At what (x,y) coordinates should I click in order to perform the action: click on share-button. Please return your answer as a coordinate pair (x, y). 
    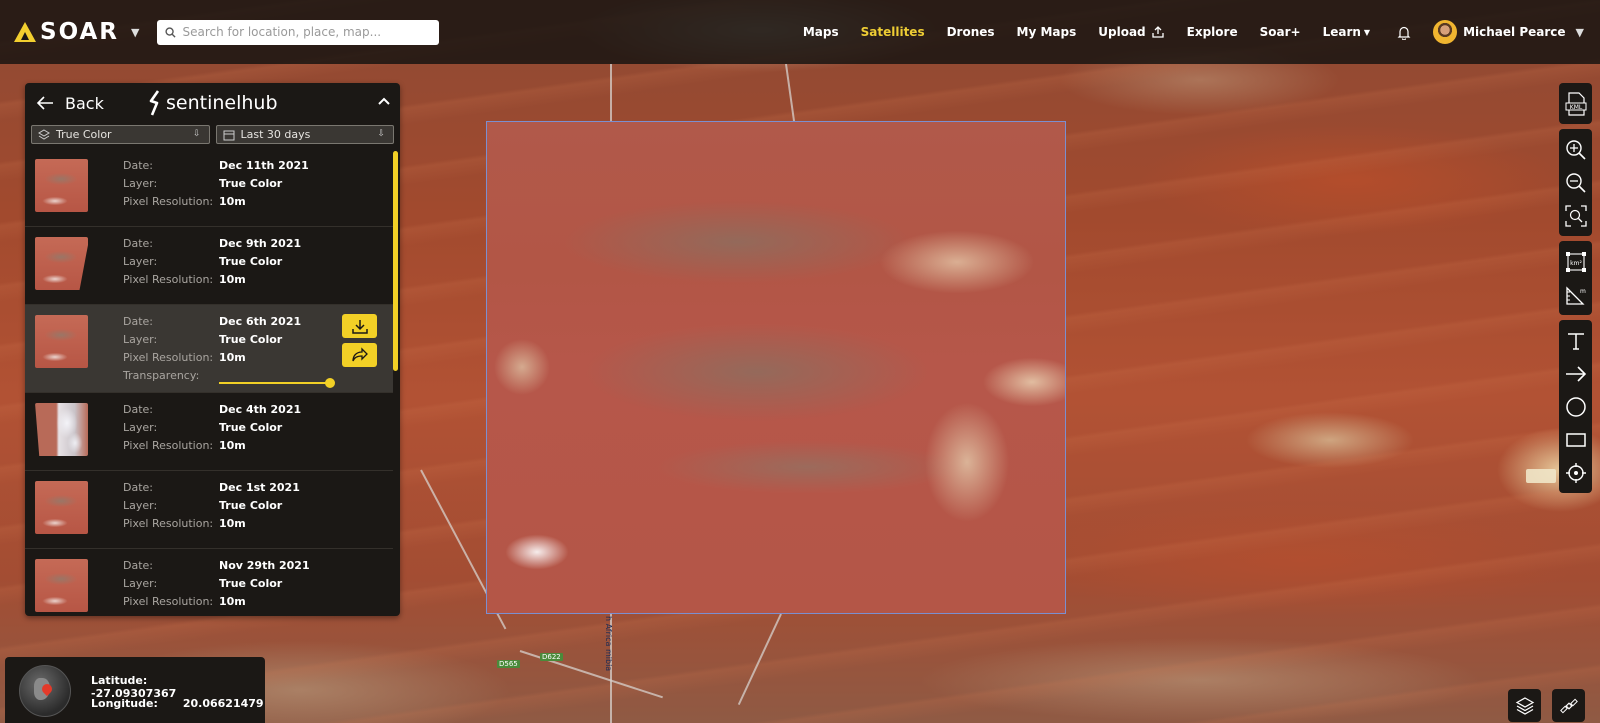
    Looking at the image, I should click on (359, 355).